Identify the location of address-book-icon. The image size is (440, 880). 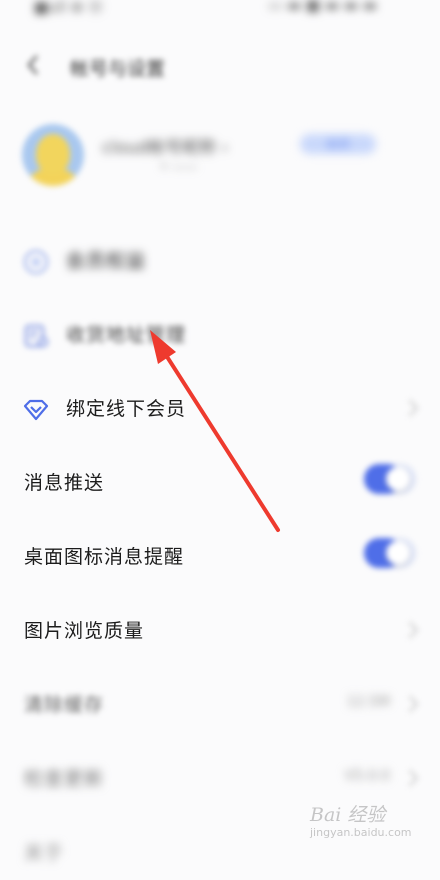
(36, 336).